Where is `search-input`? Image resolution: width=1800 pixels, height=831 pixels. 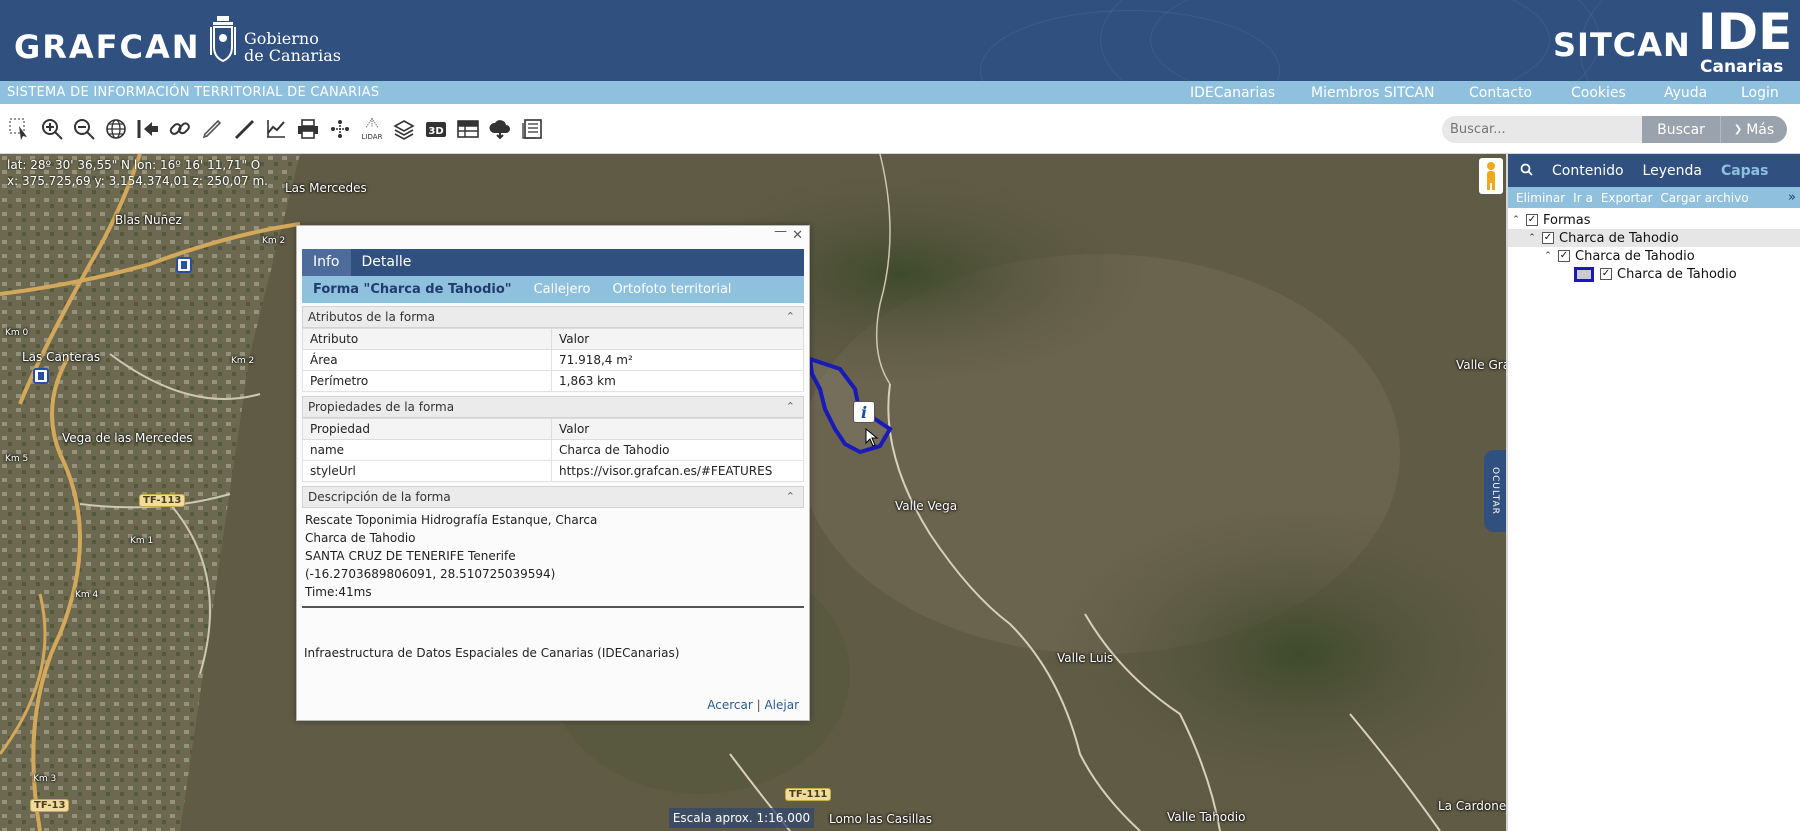 search-input is located at coordinates (1542, 129).